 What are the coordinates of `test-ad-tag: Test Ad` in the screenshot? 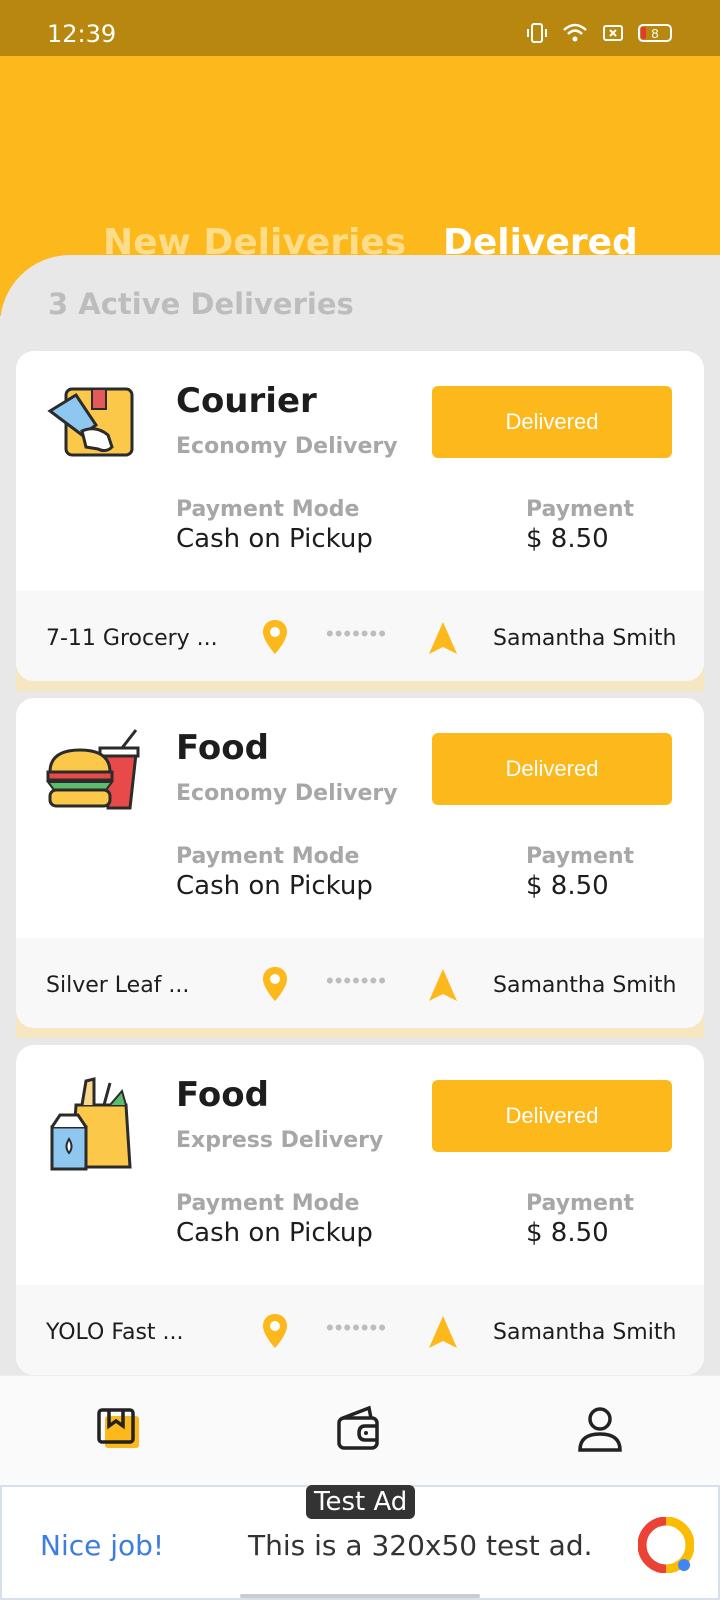 It's located at (361, 1502).